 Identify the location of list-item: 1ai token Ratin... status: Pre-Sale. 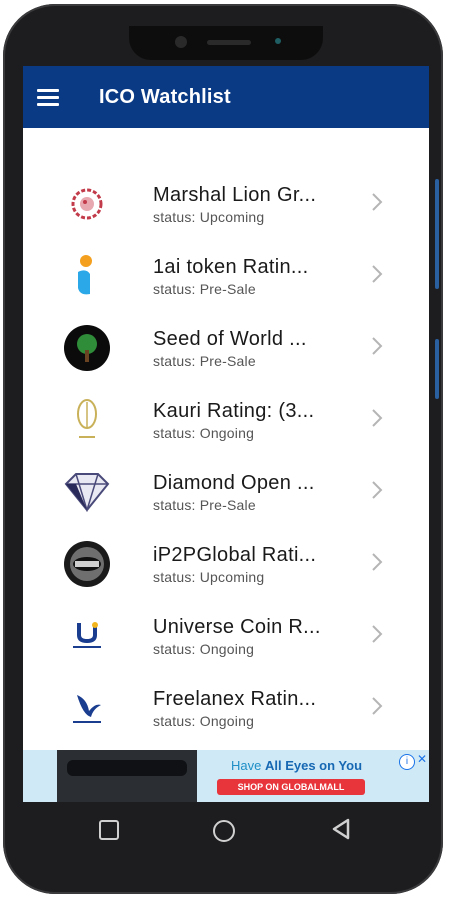
(226, 276).